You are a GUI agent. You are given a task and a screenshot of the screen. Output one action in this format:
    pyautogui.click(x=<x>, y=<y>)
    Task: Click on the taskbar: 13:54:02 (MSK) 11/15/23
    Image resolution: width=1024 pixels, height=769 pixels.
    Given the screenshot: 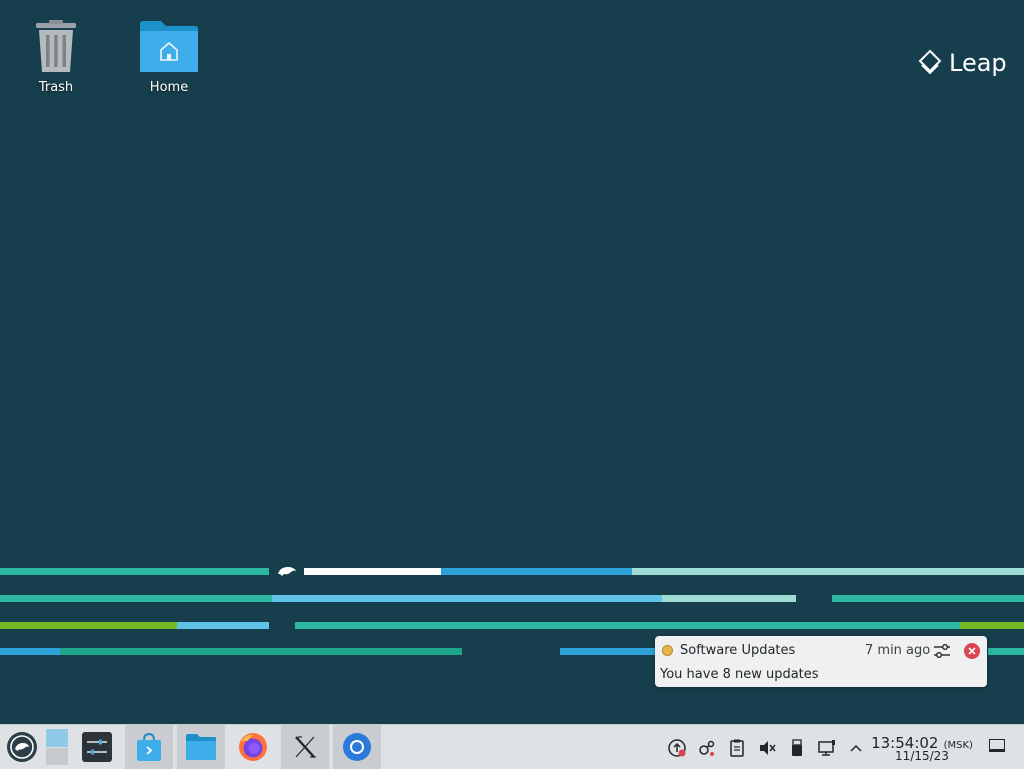 What is the action you would take?
    pyautogui.click(x=512, y=746)
    